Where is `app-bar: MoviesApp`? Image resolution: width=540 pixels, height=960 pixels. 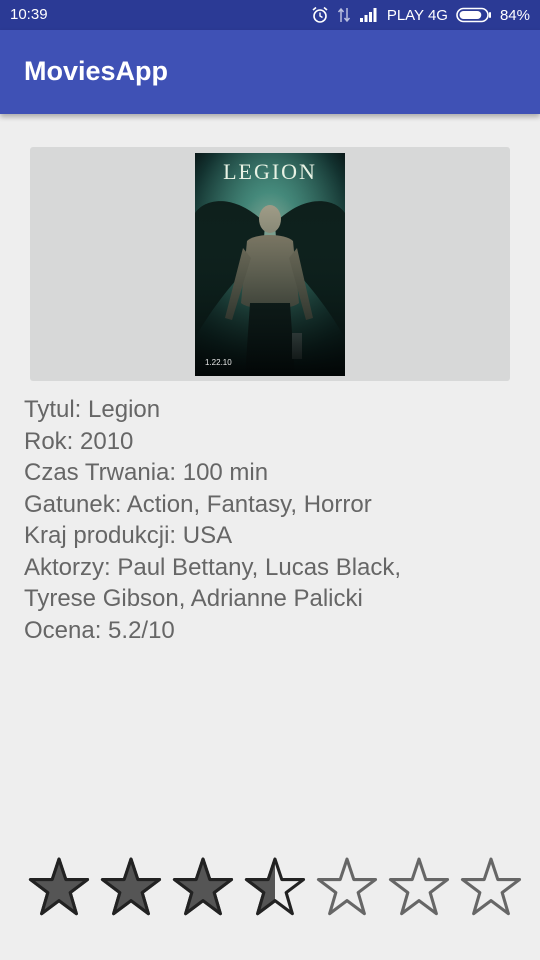
app-bar: MoviesApp is located at coordinates (270, 72).